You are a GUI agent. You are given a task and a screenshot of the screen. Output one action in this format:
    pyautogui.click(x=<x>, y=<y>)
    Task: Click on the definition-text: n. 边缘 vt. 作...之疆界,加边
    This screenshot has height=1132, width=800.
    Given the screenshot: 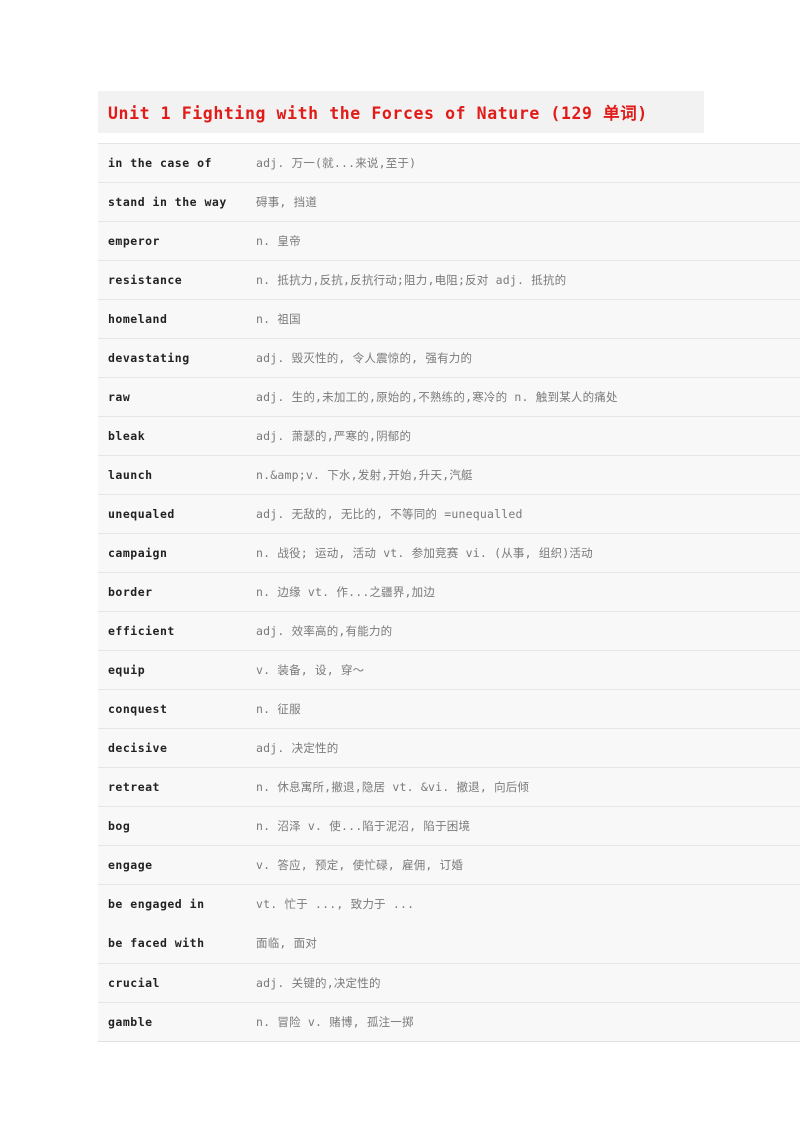 What is the action you would take?
    pyautogui.click(x=346, y=592)
    